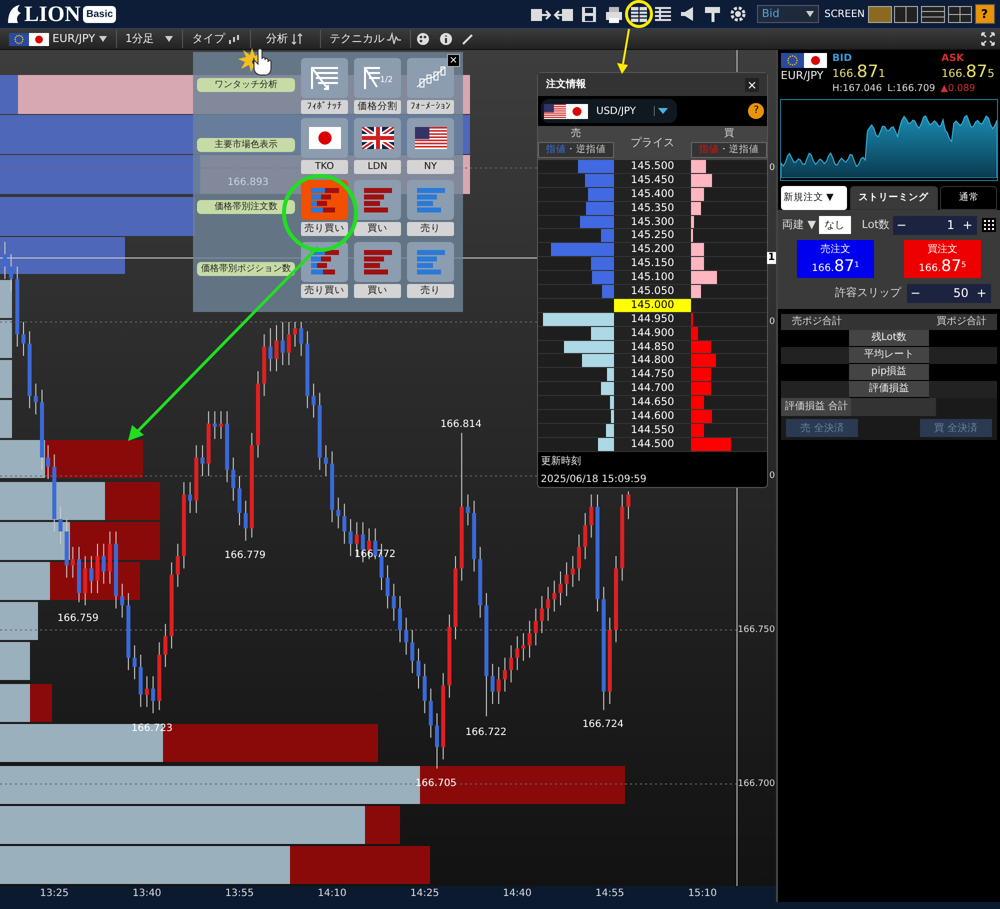 The width and height of the screenshot is (1000, 909). I want to click on axis-label: 14:25, so click(425, 894).